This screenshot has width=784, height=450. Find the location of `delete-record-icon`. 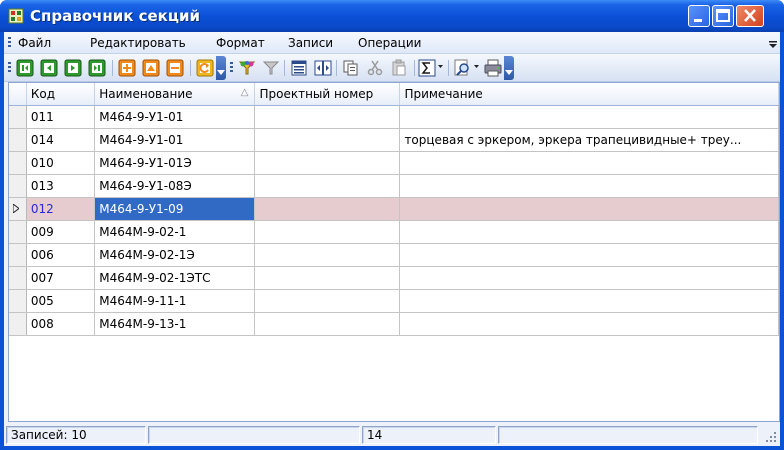

delete-record-icon is located at coordinates (175, 68).